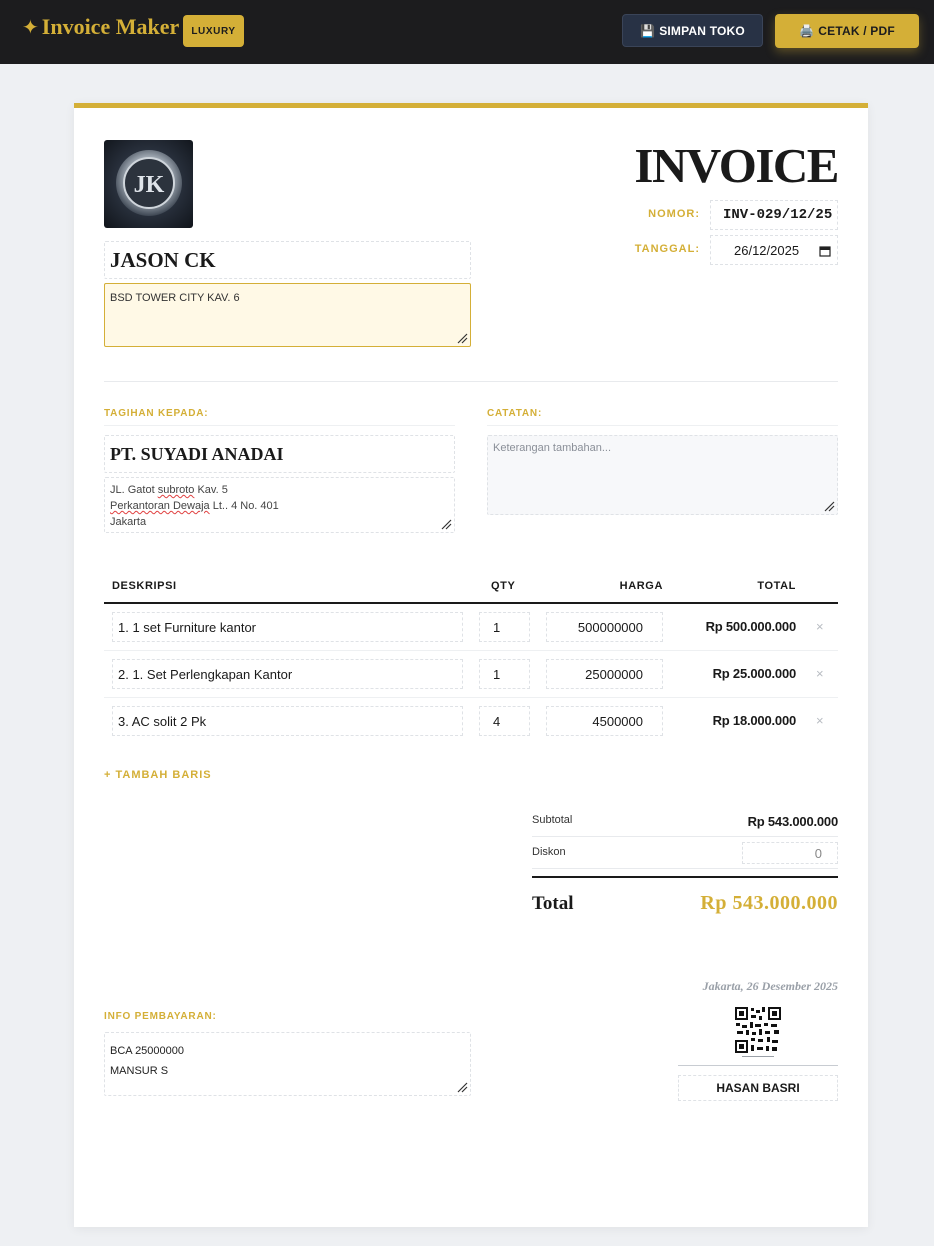 The height and width of the screenshot is (1246, 934). I want to click on item-total: Rp 18.000.000, so click(754, 720).